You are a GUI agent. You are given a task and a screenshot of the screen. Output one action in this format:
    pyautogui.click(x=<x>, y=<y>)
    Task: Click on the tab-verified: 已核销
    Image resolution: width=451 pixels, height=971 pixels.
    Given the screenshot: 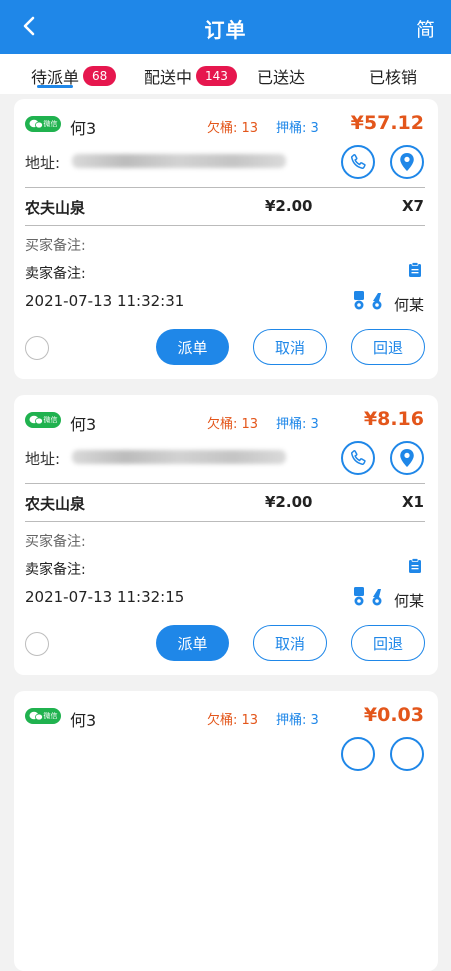 What is the action you would take?
    pyautogui.click(x=393, y=76)
    